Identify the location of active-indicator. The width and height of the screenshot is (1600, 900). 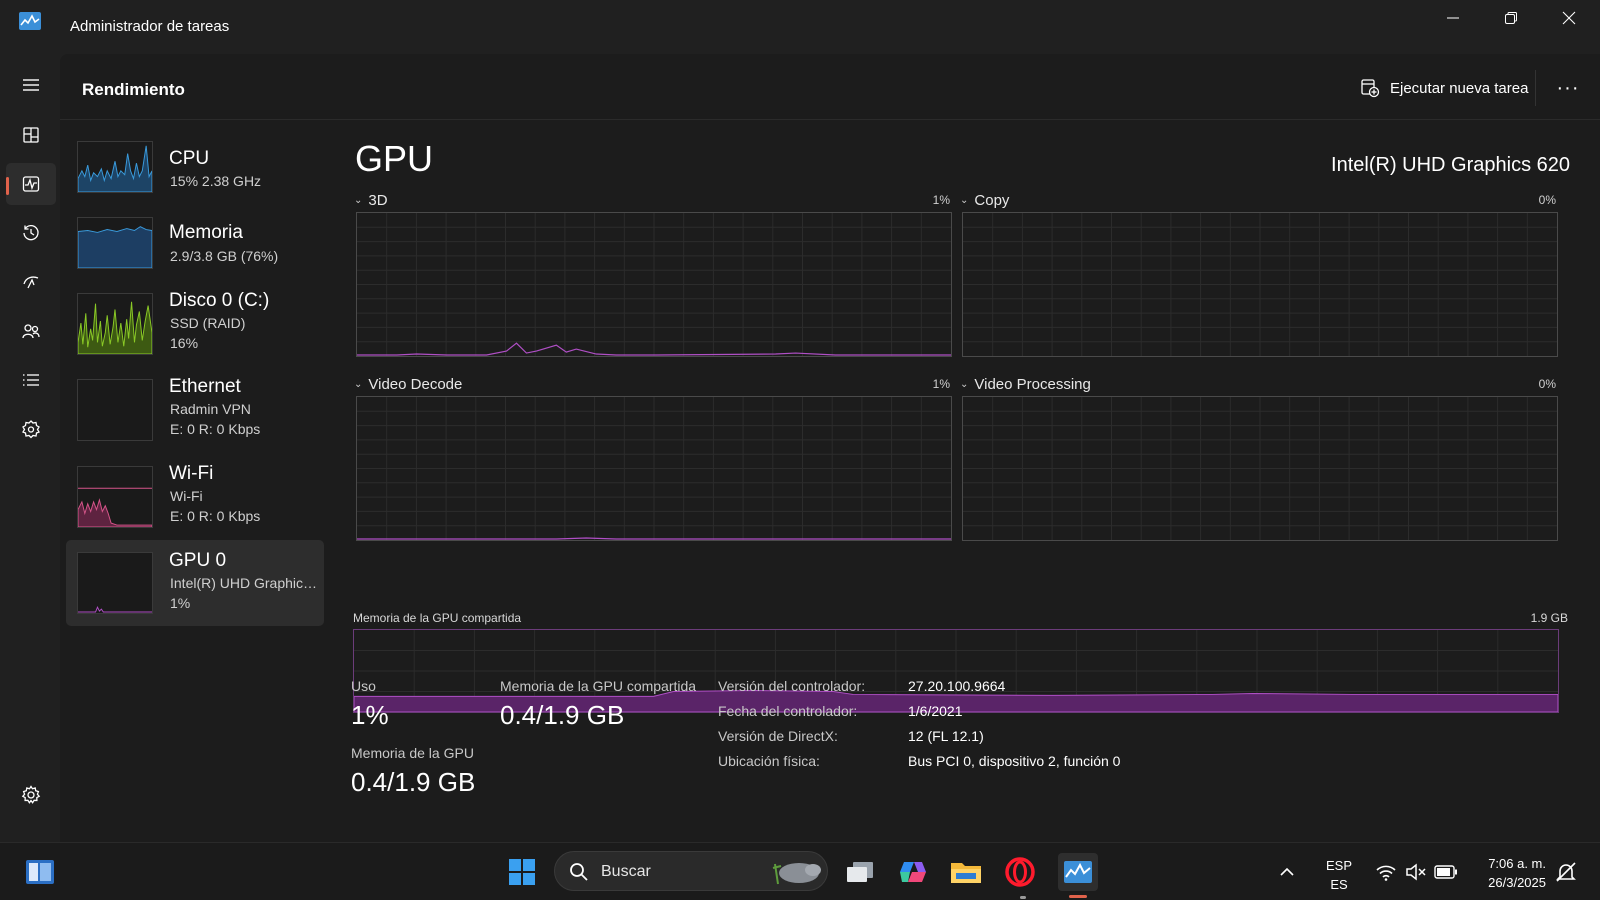
(7, 186).